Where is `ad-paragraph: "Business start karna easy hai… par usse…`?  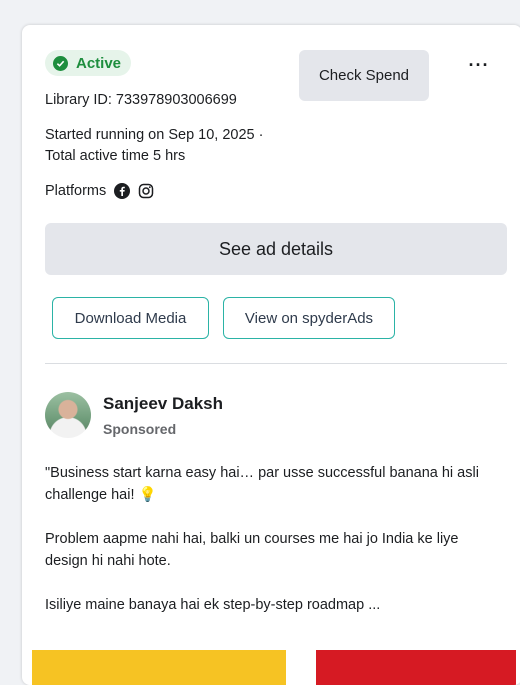
ad-paragraph: "Business start karna easy hai… par usse… is located at coordinates (262, 484).